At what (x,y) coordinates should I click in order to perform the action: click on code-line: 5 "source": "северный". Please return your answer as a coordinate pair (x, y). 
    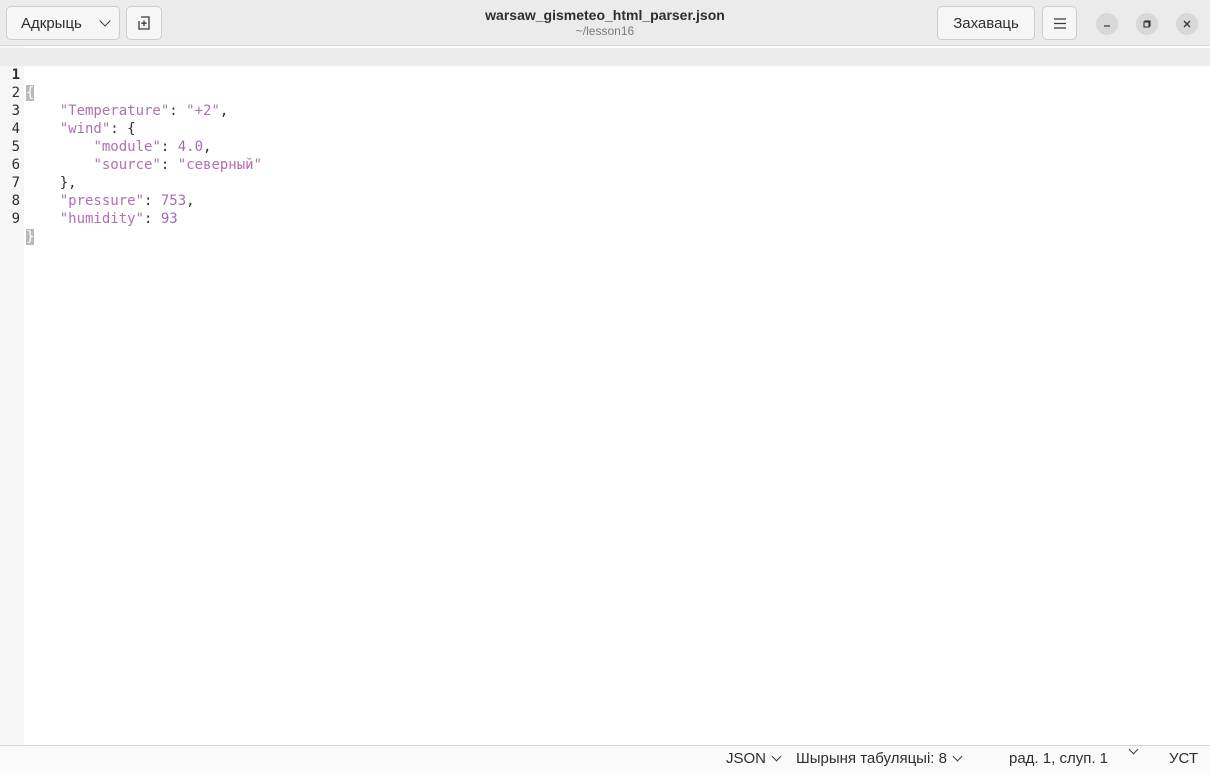
    Looking at the image, I should click on (605, 146).